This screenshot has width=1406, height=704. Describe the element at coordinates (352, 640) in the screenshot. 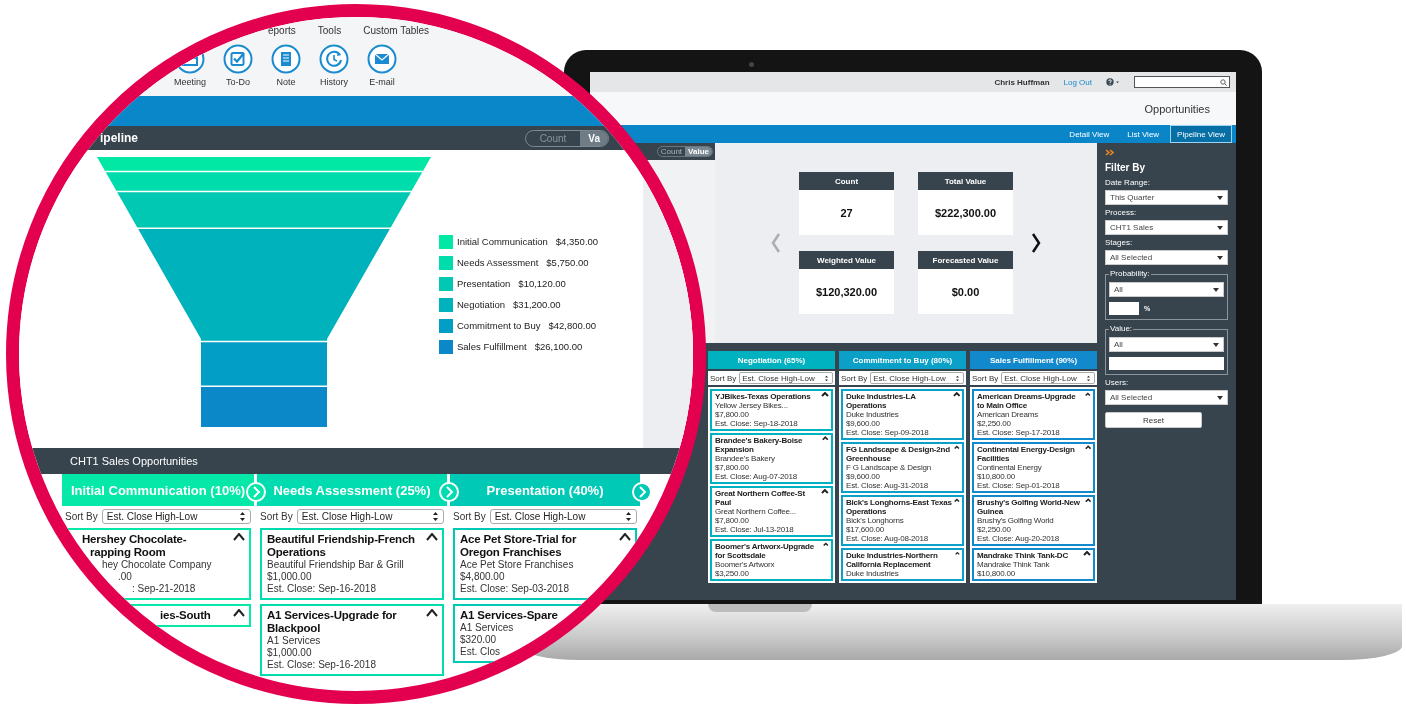

I see `opportunity-card: A1 Services-Upgrade for Blackpool A1 Services $1,000.00 Est. Close: Sep-16-2018` at that location.